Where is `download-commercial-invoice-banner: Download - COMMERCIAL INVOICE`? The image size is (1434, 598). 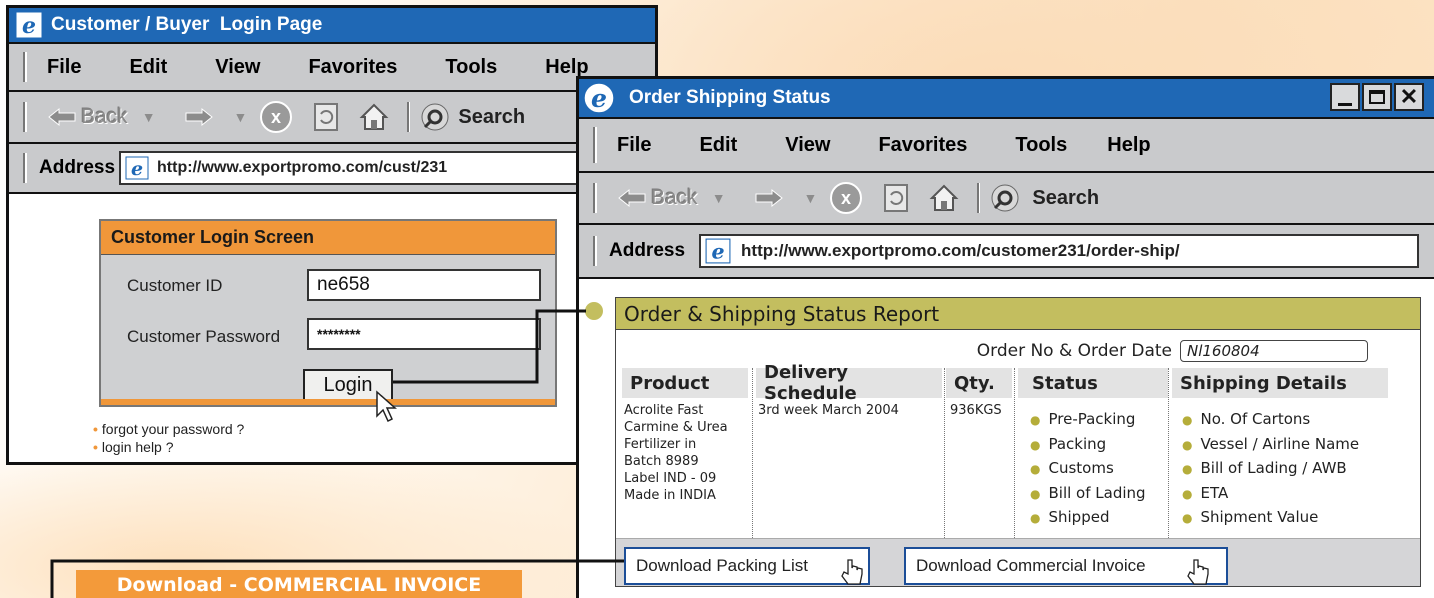 download-commercial-invoice-banner: Download - COMMERCIAL INVOICE is located at coordinates (299, 584).